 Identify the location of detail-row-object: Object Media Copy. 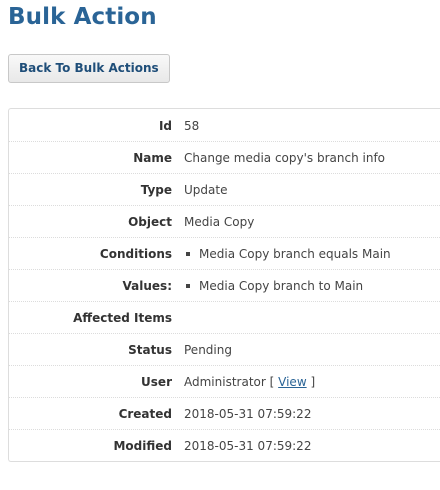
(224, 222).